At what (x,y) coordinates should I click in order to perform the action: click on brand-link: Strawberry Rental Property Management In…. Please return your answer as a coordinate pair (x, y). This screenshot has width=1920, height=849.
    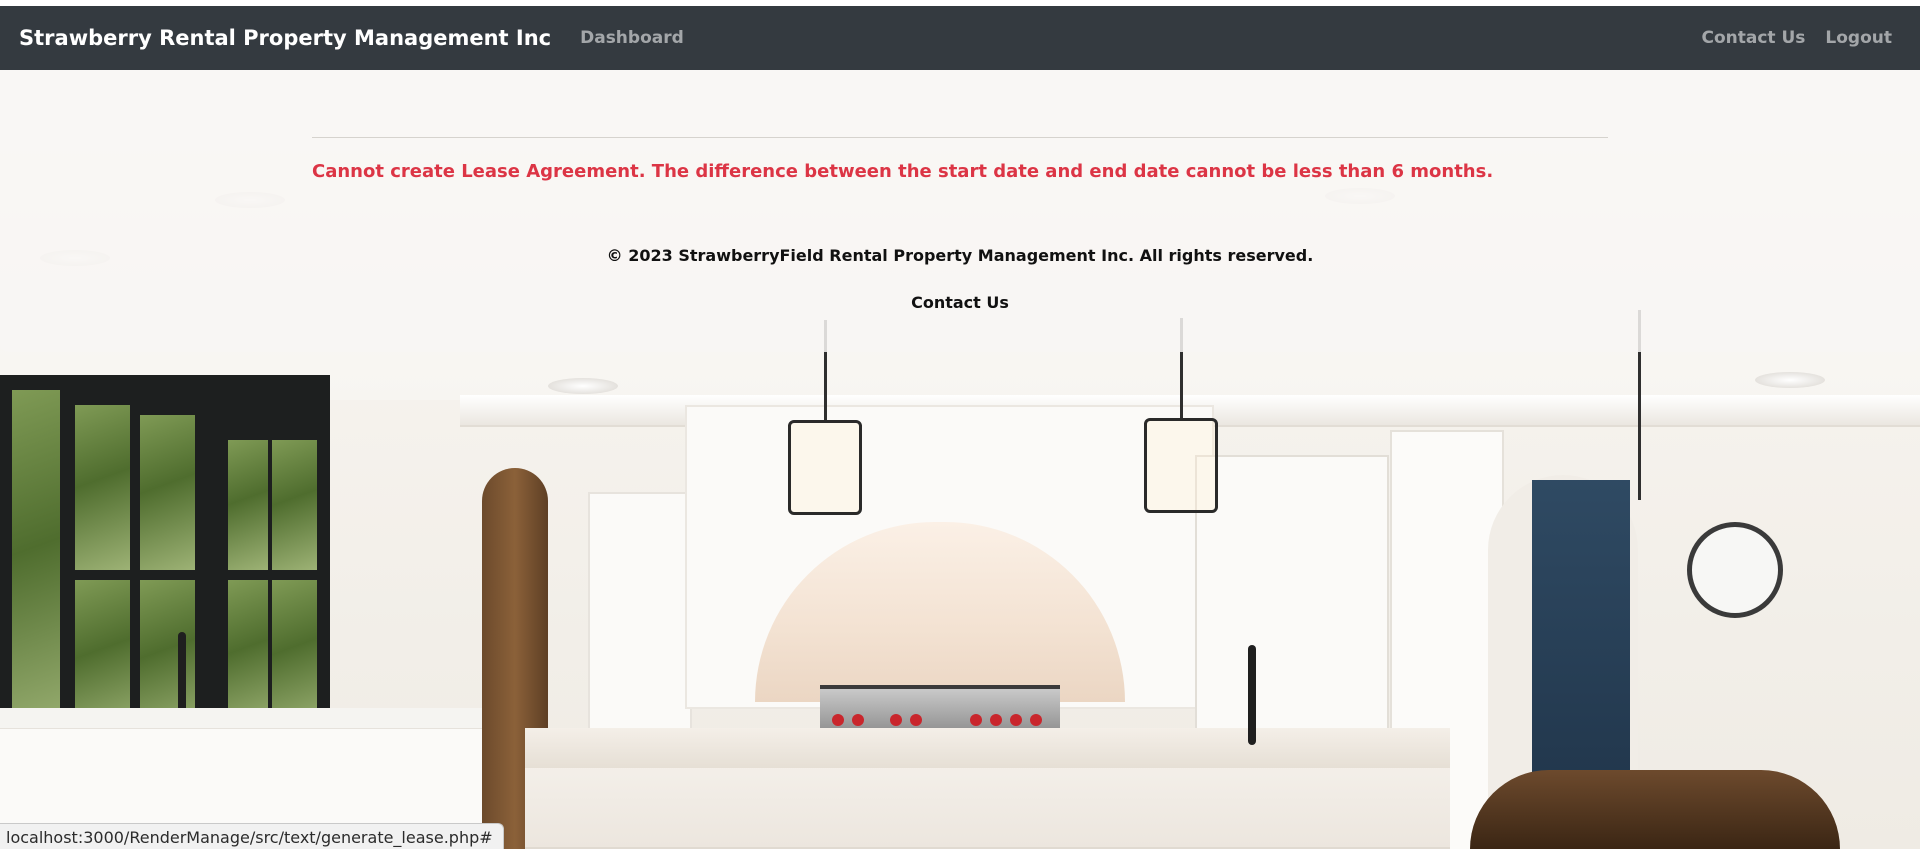
    Looking at the image, I should click on (285, 38).